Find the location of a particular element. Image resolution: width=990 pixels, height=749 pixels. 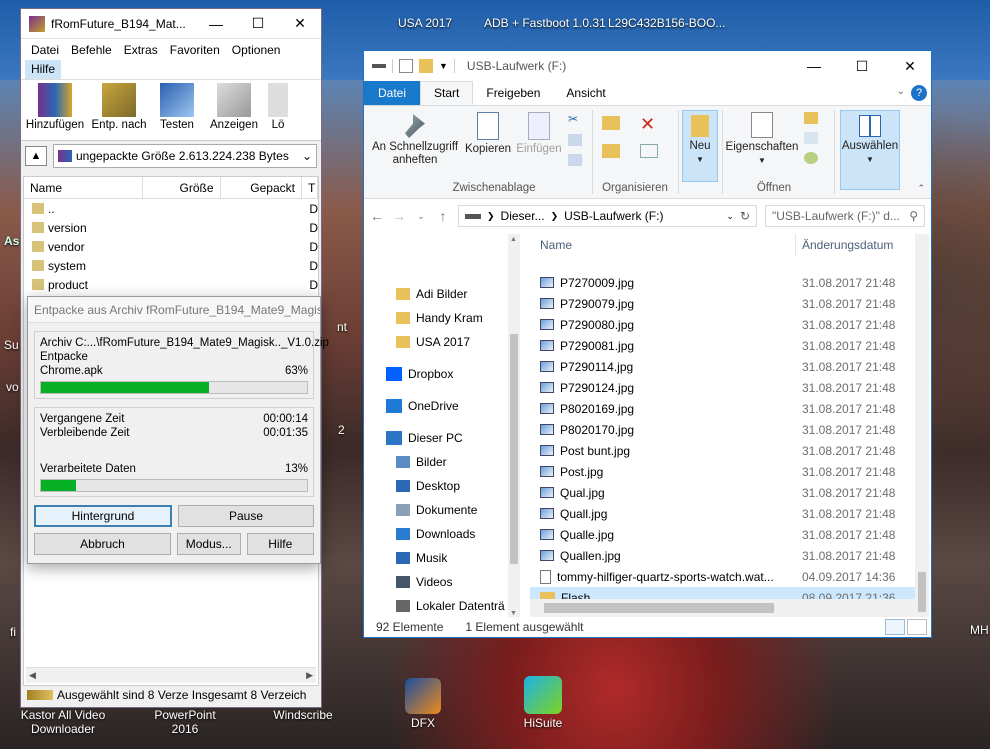

refresh-icon: ↻ is located at coordinates (745, 216).